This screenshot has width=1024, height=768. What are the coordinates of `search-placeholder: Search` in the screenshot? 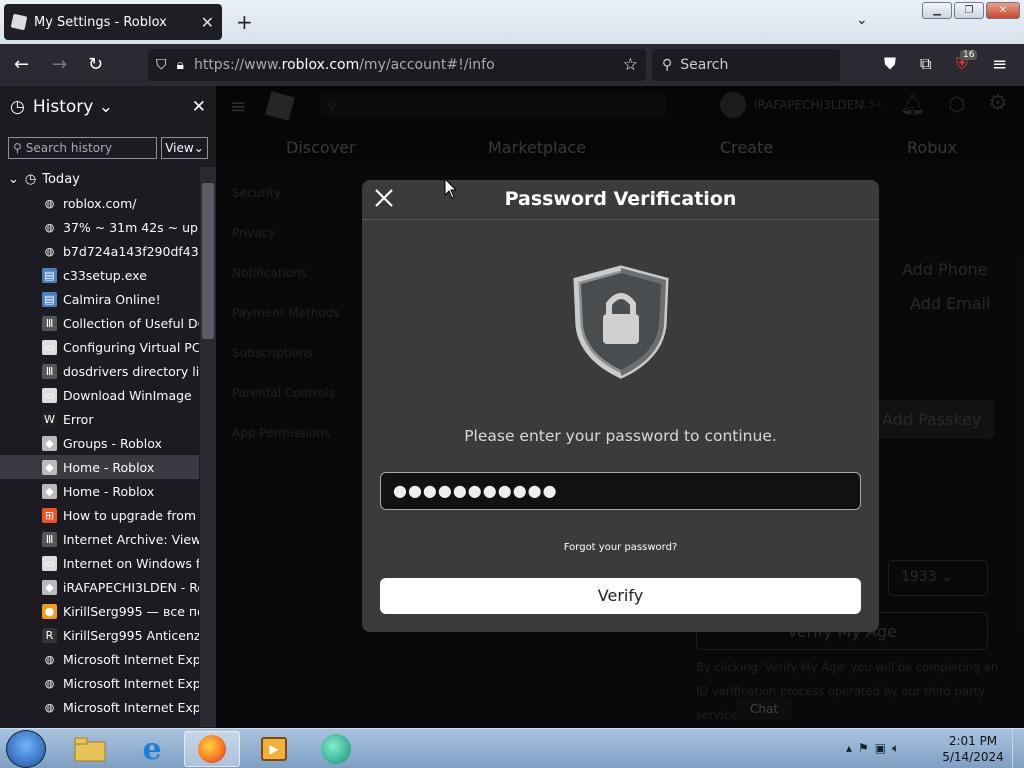 It's located at (704, 65).